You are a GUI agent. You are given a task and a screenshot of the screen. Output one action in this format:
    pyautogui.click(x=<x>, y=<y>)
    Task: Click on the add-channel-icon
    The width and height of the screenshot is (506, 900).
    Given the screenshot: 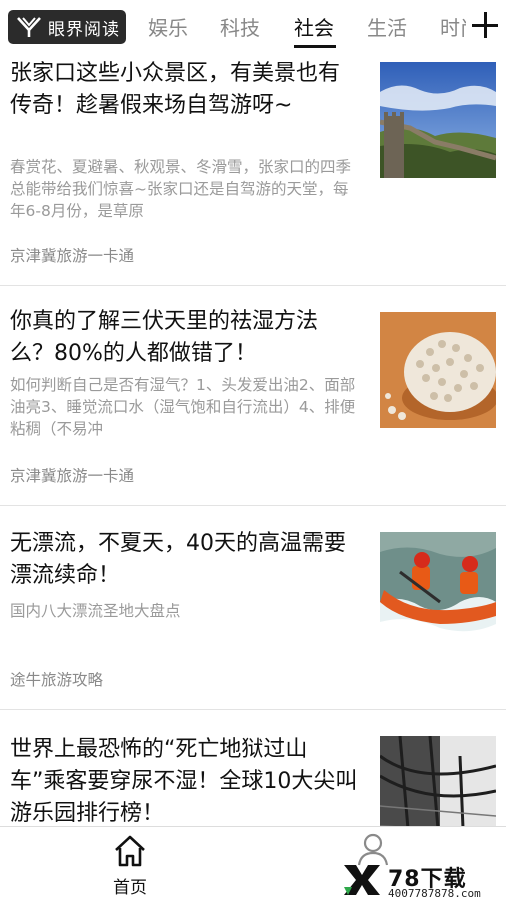 What is the action you would take?
    pyautogui.click(x=485, y=25)
    